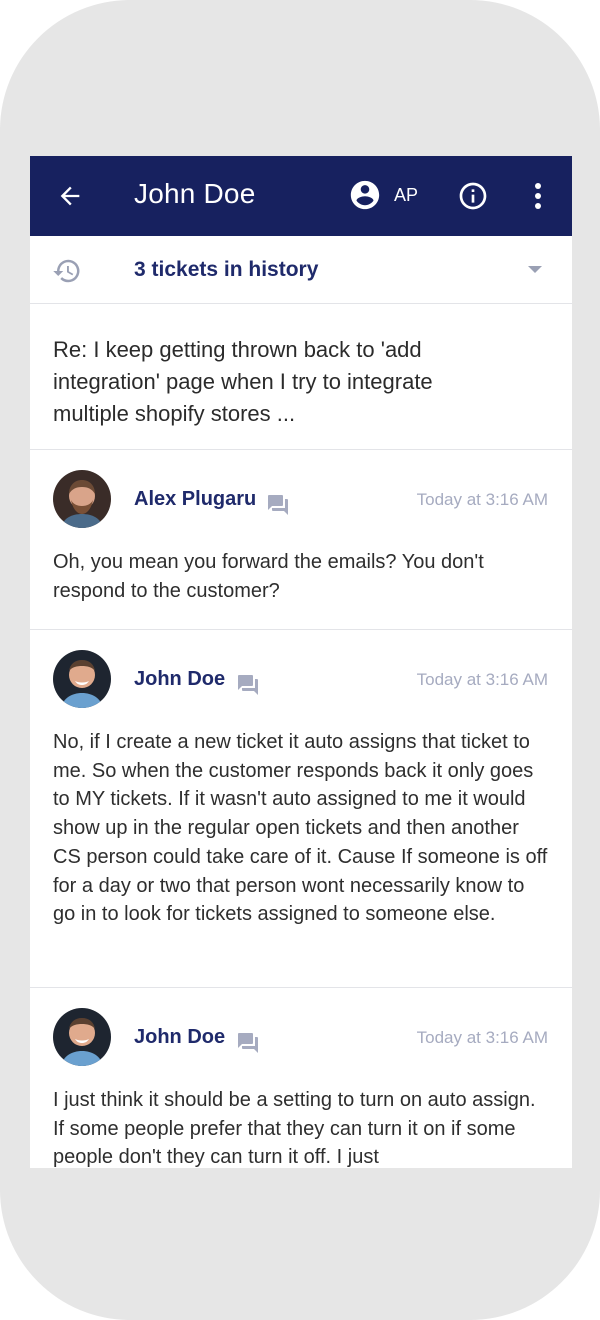  What do you see at coordinates (383, 195) in the screenshot?
I see `assignee-button: AP` at bounding box center [383, 195].